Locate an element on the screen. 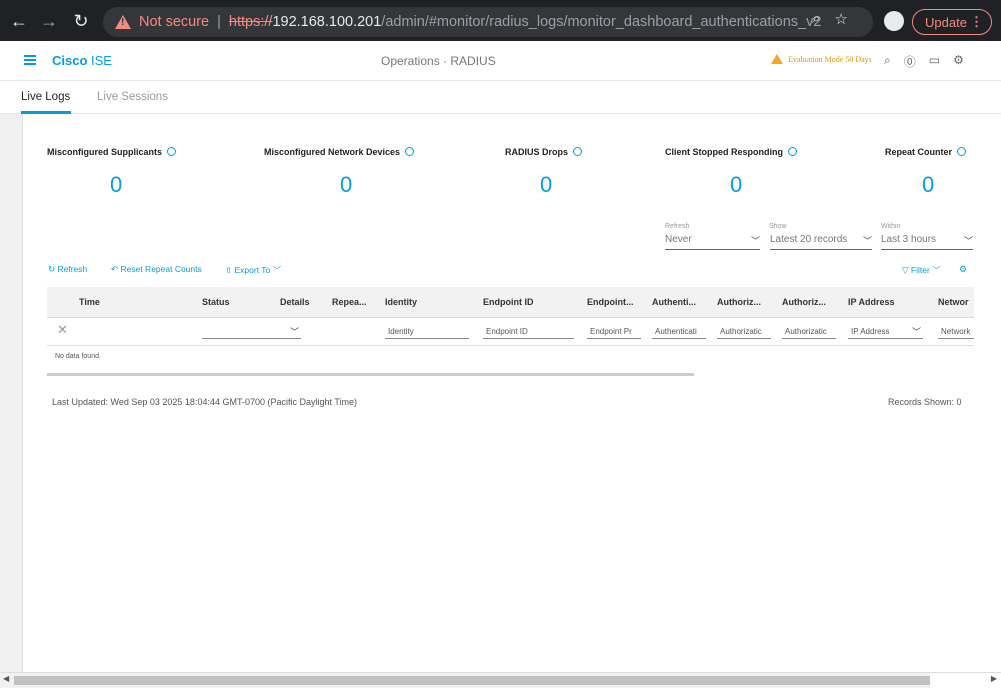 The image size is (1001, 688). back-icon: ← is located at coordinates (19, 21).